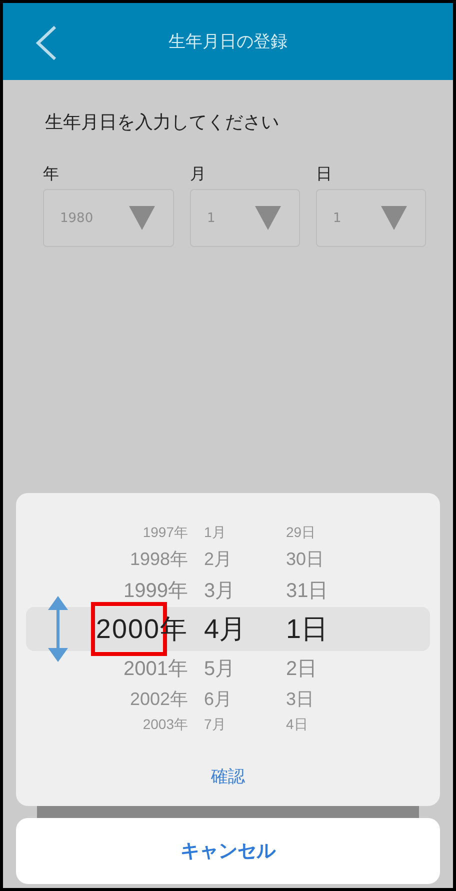 The width and height of the screenshot is (456, 891). I want to click on field-label: 日, so click(324, 174).